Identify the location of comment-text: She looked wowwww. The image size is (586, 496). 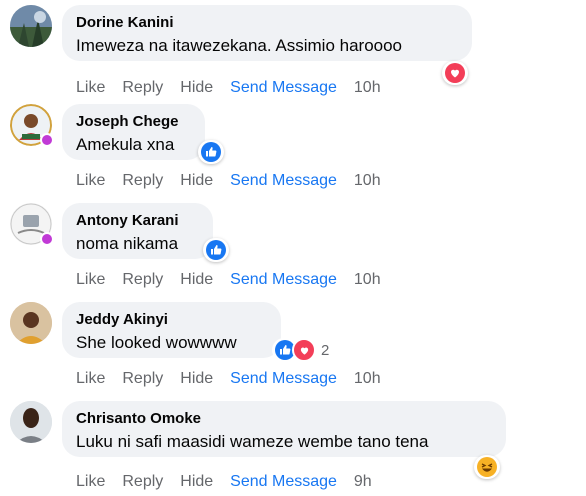
(156, 342).